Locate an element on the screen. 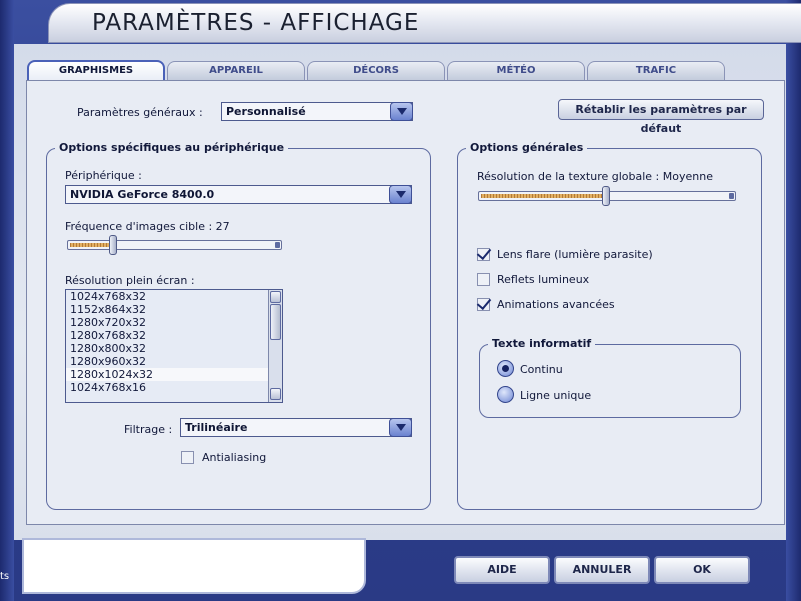 Image resolution: width=801 pixels, height=601 pixels. radio-single-line is located at coordinates (505, 394).